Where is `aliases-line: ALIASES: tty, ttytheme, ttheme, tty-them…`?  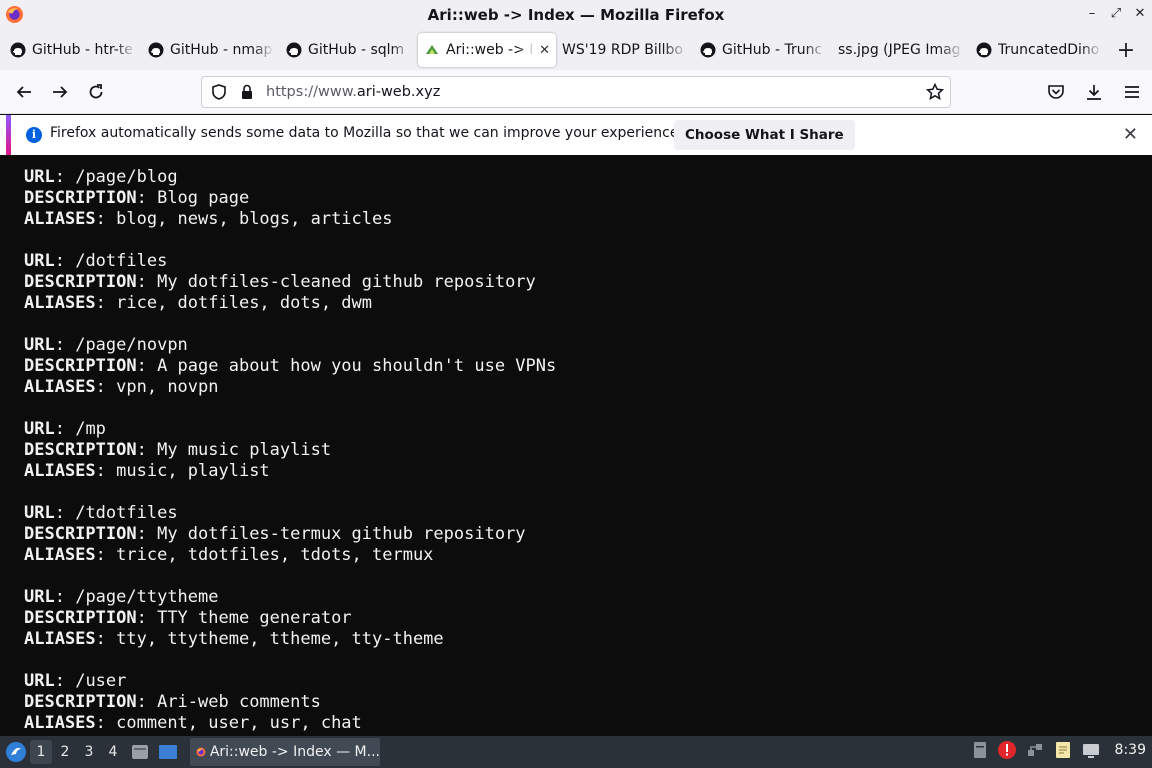 aliases-line: ALIASES: tty, ttytheme, ttheme, tty-them… is located at coordinates (588, 639).